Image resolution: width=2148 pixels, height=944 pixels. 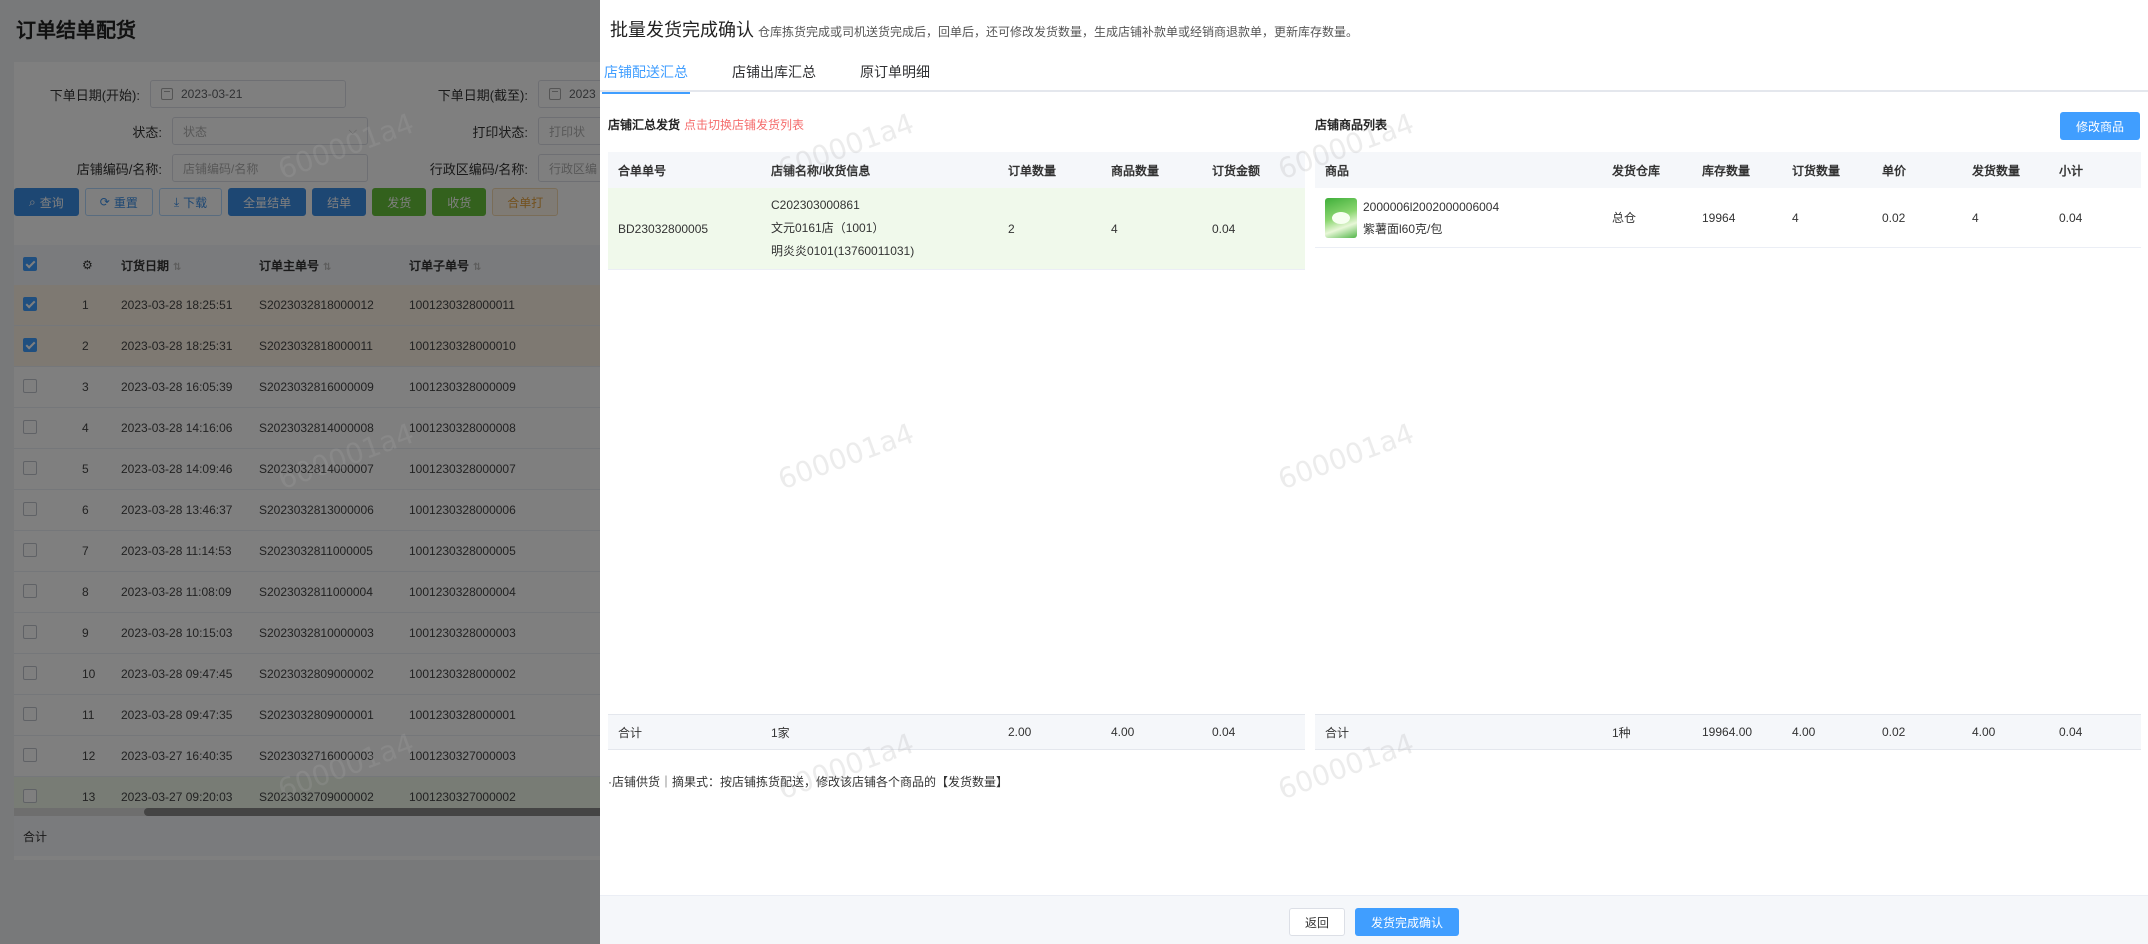 What do you see at coordinates (2099, 126) in the screenshot?
I see `edit-goods-button: 修改商品` at bounding box center [2099, 126].